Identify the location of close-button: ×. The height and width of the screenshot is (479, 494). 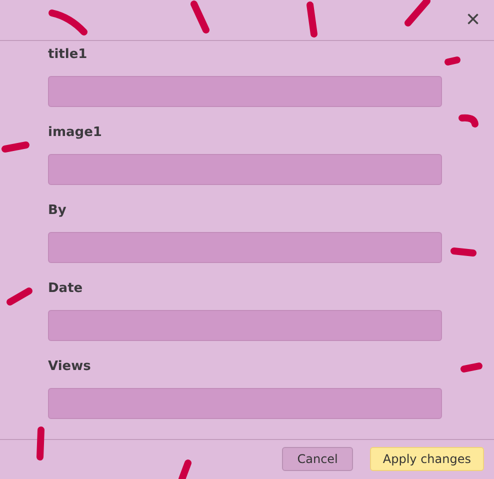
(473, 20).